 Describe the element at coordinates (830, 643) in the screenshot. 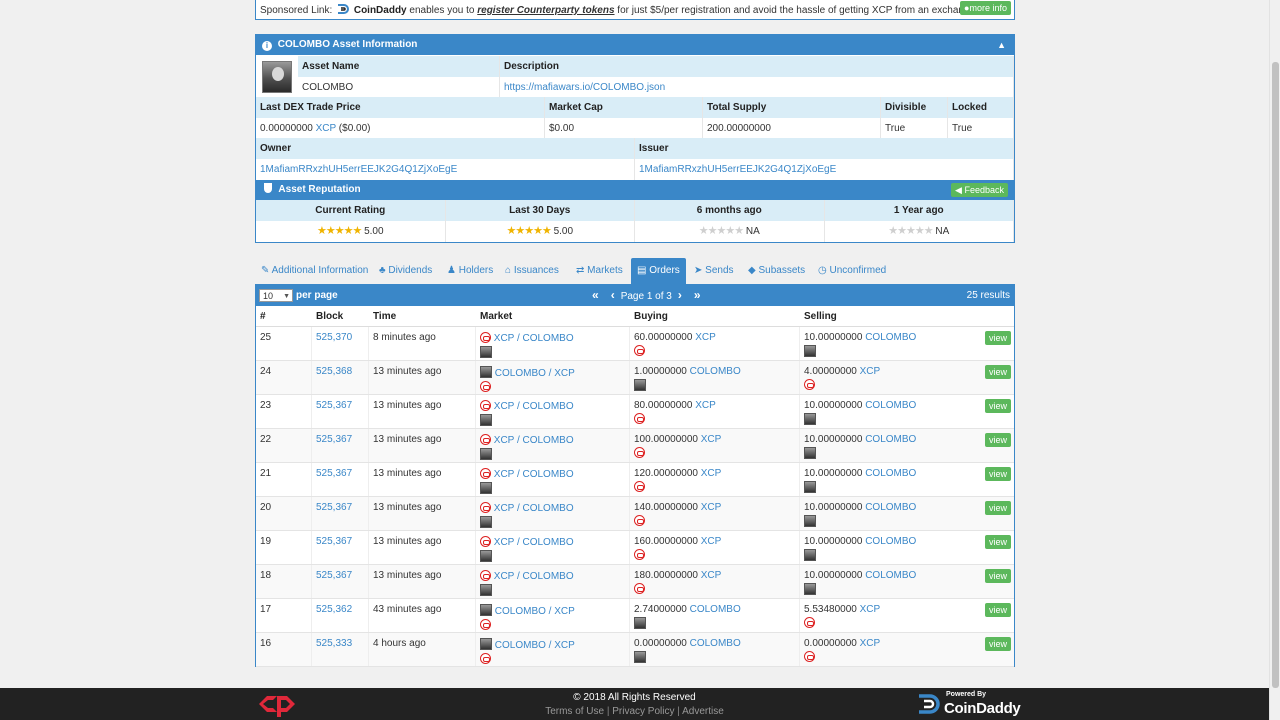

I see `sell-amount: 0.00000000` at that location.